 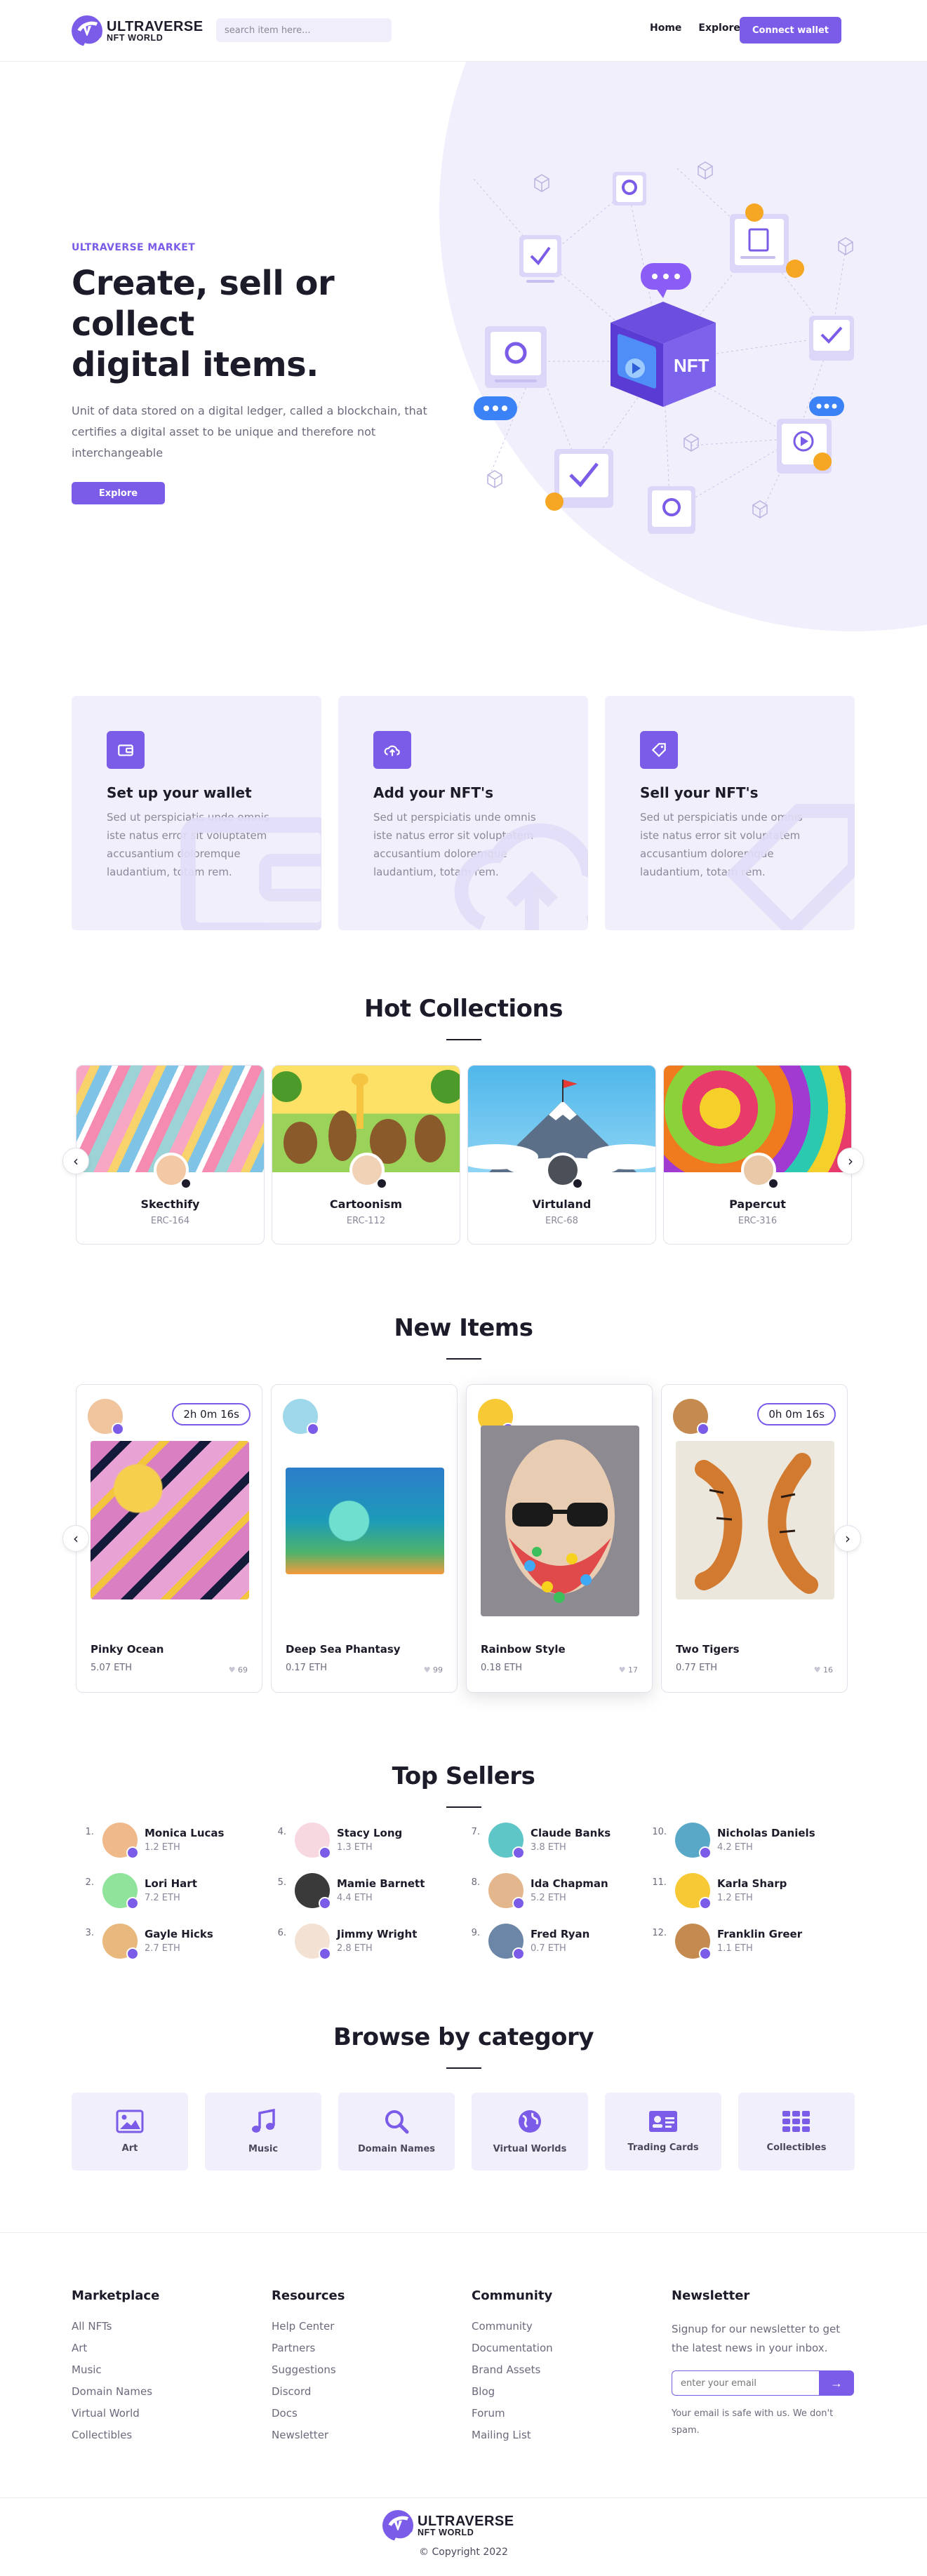 What do you see at coordinates (308, 2348) in the screenshot?
I see `footer-link: Partners` at bounding box center [308, 2348].